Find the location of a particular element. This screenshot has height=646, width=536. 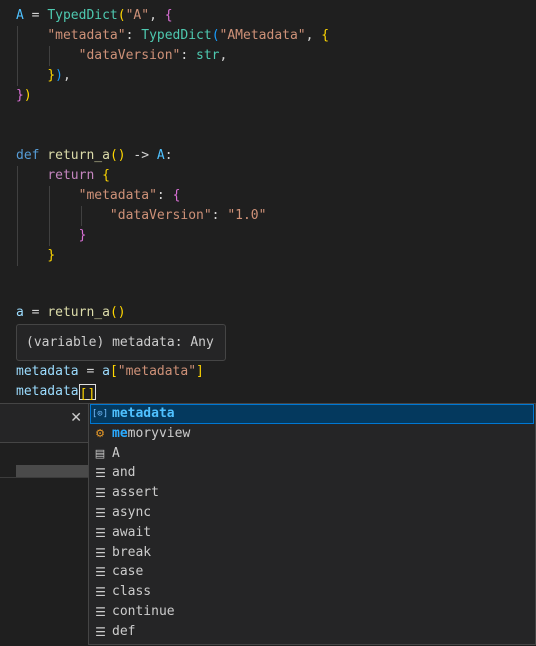

token: TypedDict is located at coordinates (82, 15).